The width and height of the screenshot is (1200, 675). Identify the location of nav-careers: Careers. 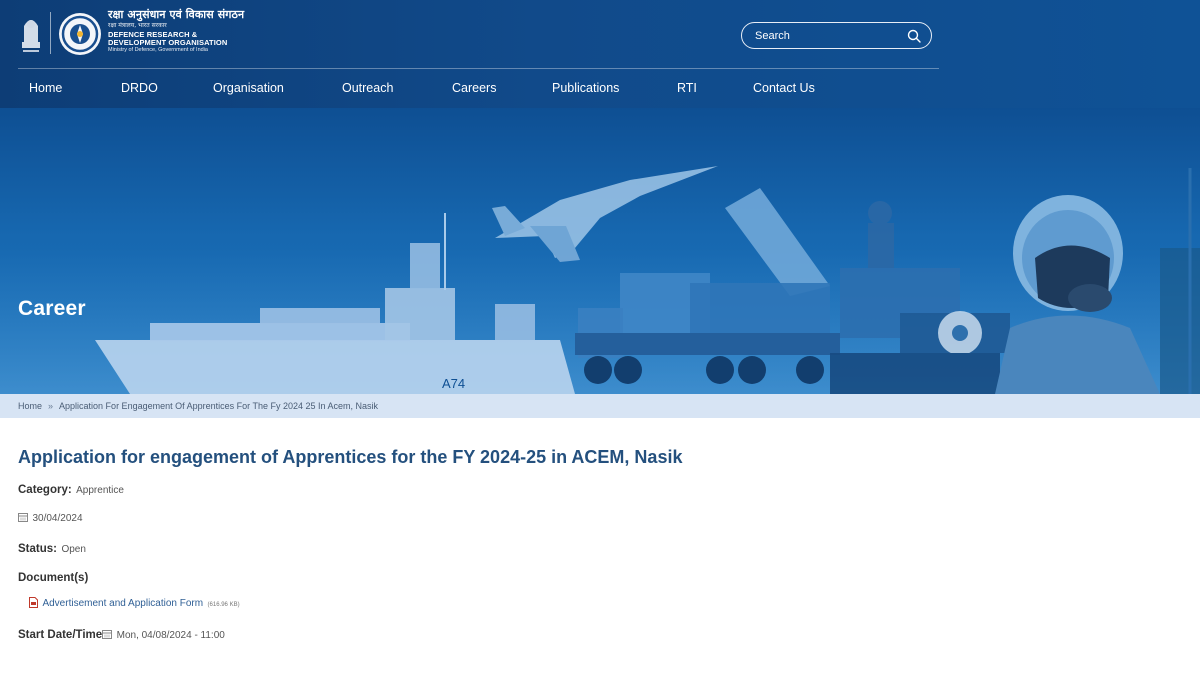
(474, 89).